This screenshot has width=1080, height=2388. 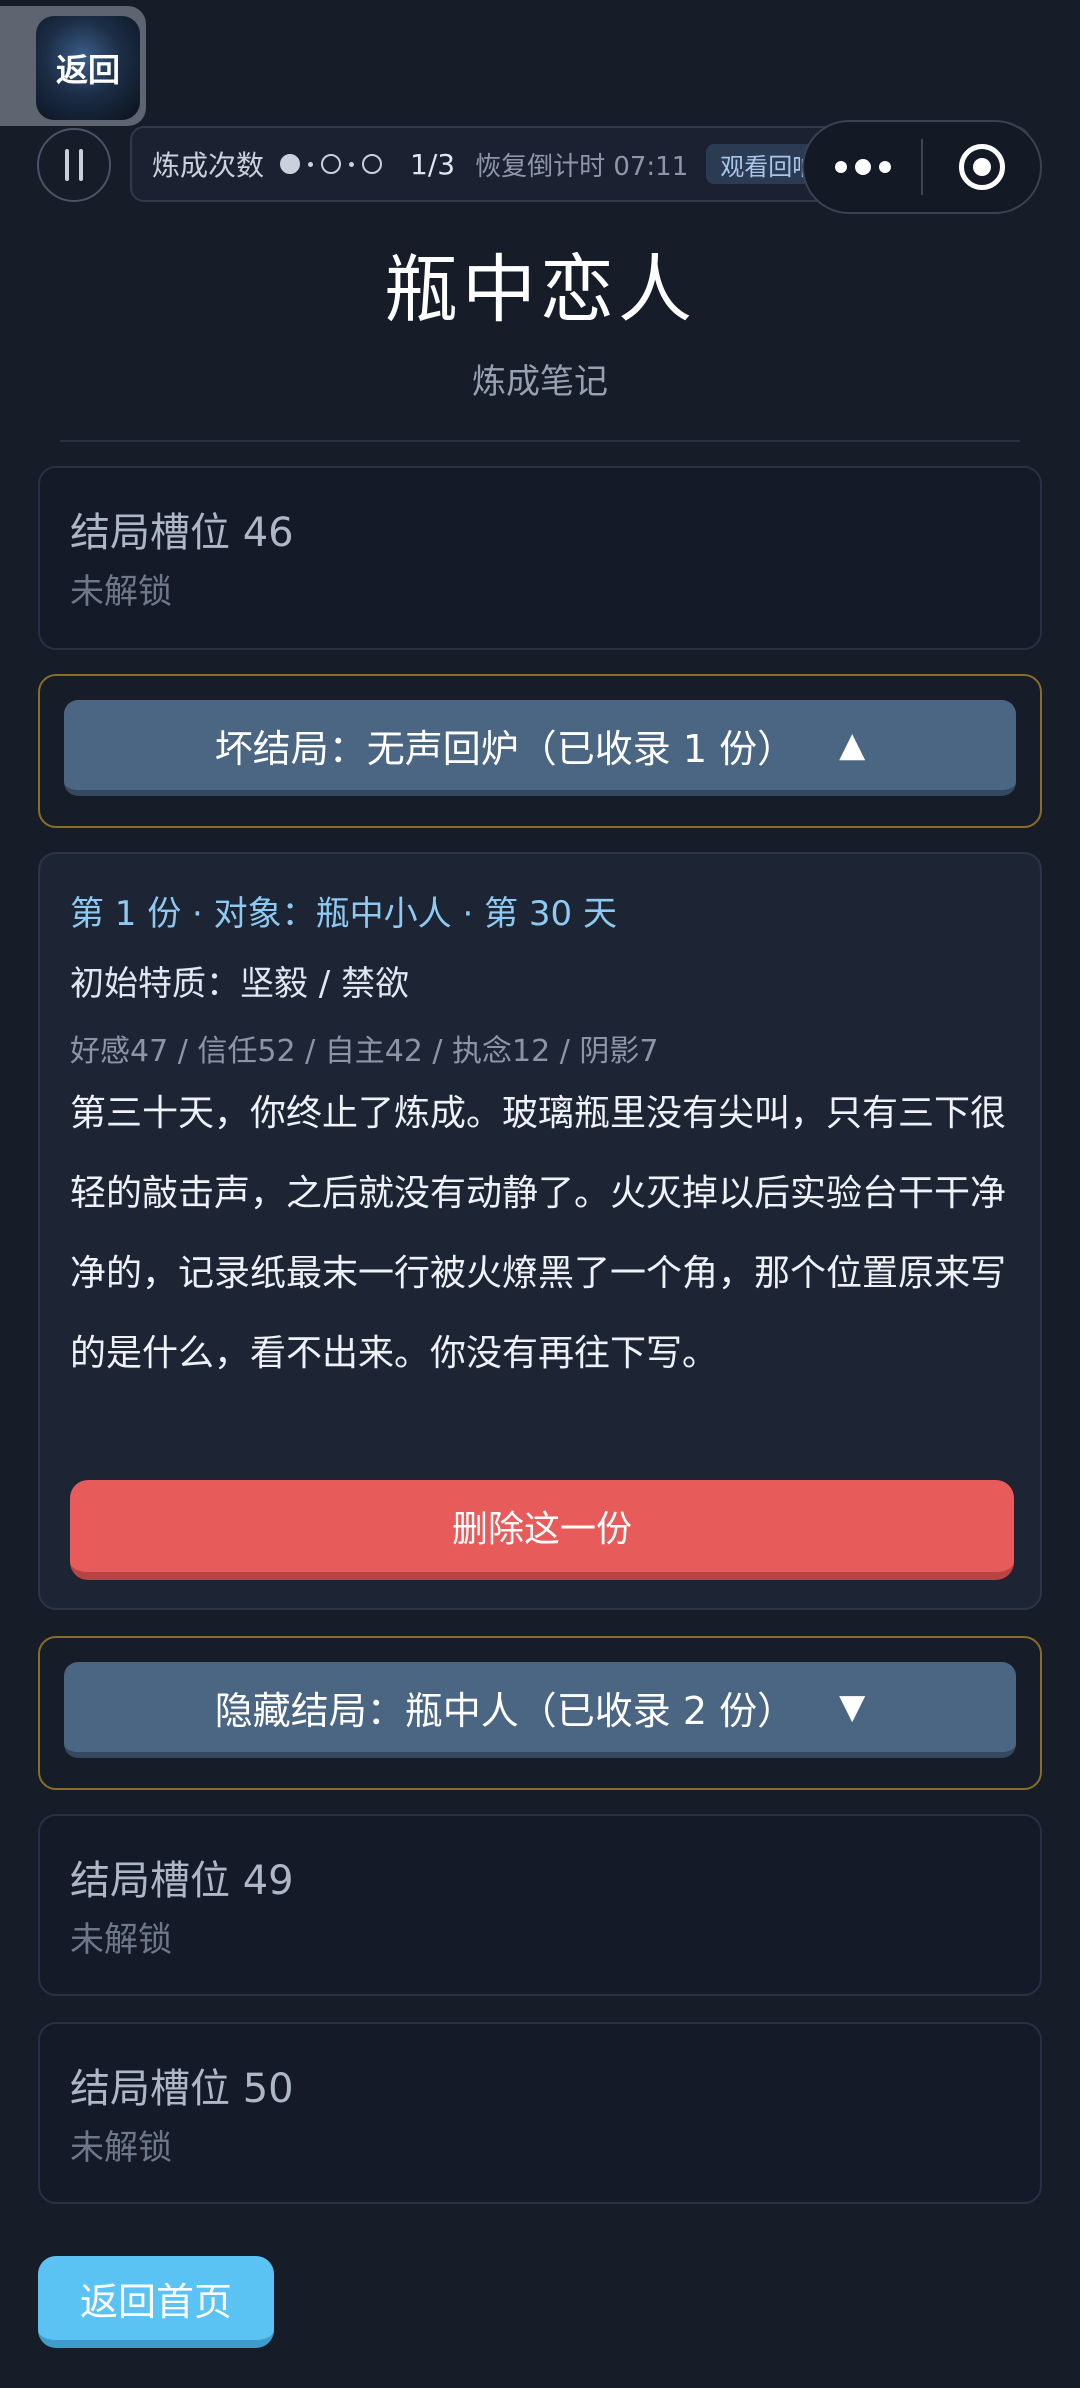 What do you see at coordinates (540, 290) in the screenshot?
I see `page-title: 瓶中恋人` at bounding box center [540, 290].